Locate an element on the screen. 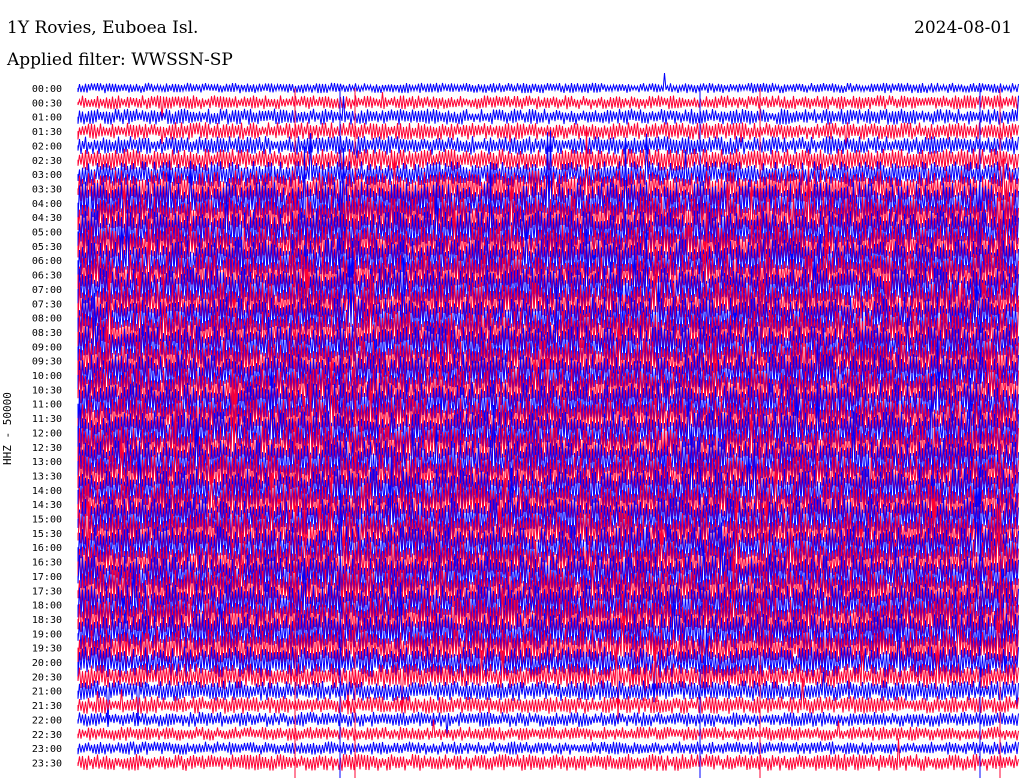 The width and height of the screenshot is (1024, 780). time-label: 15:30 is located at coordinates (47, 534).